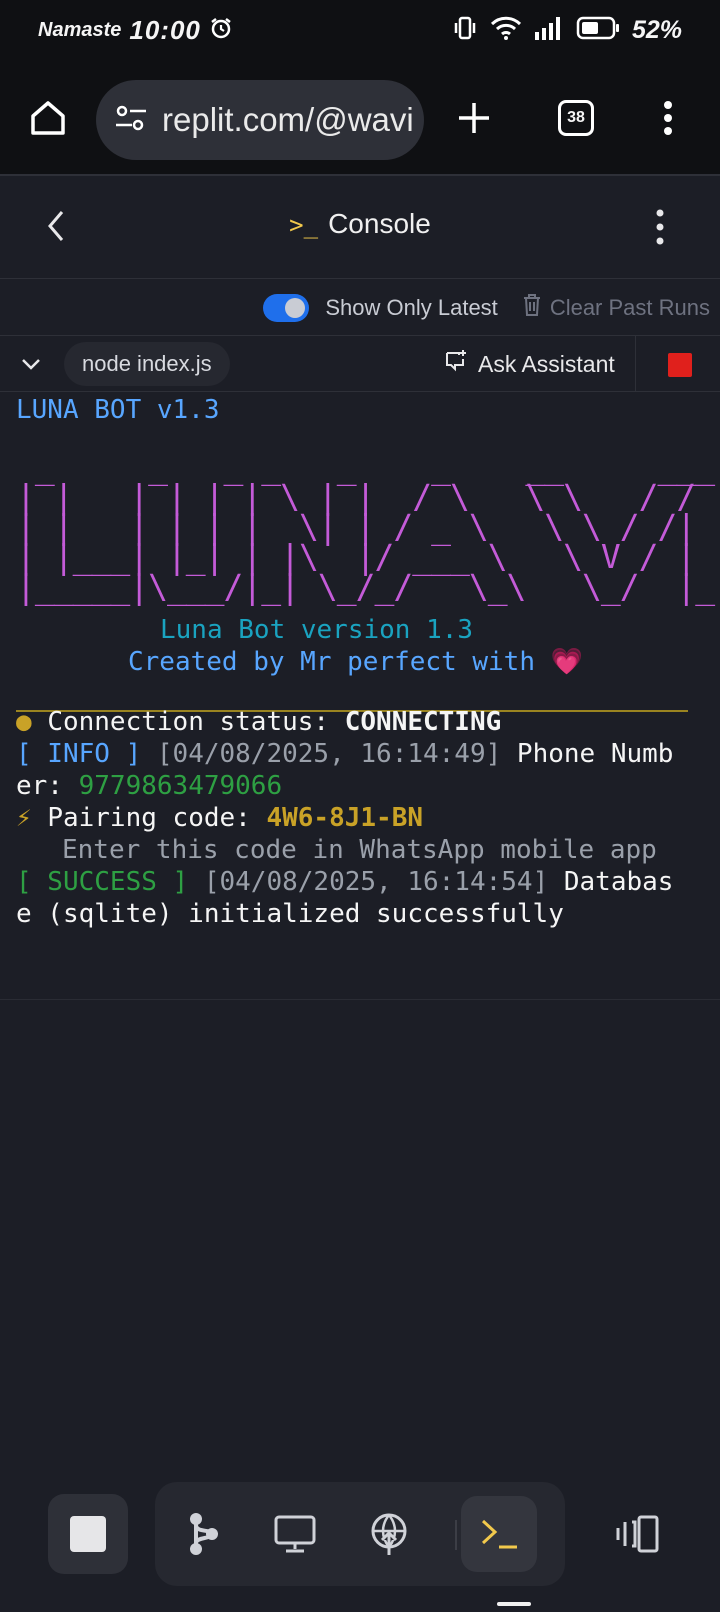  What do you see at coordinates (680, 365) in the screenshot?
I see `stop-run-button` at bounding box center [680, 365].